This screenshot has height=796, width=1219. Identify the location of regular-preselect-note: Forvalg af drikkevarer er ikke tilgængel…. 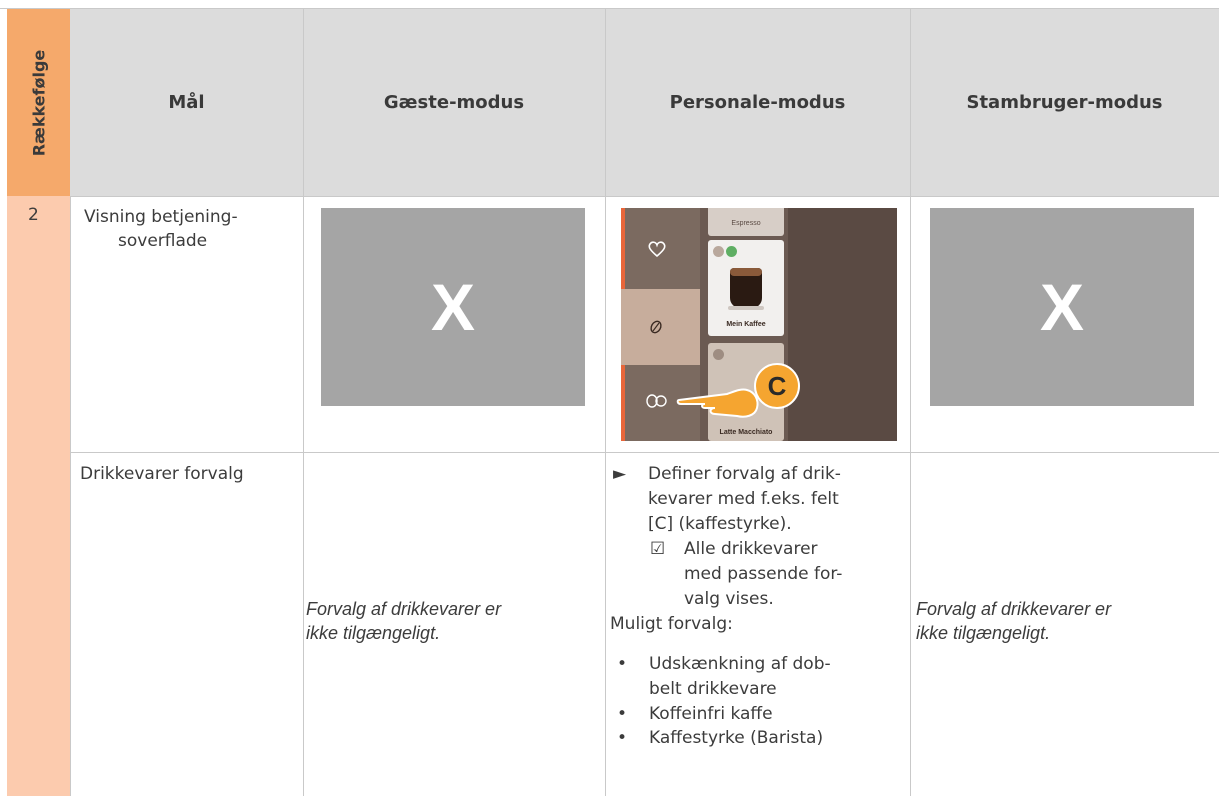
(1063, 621).